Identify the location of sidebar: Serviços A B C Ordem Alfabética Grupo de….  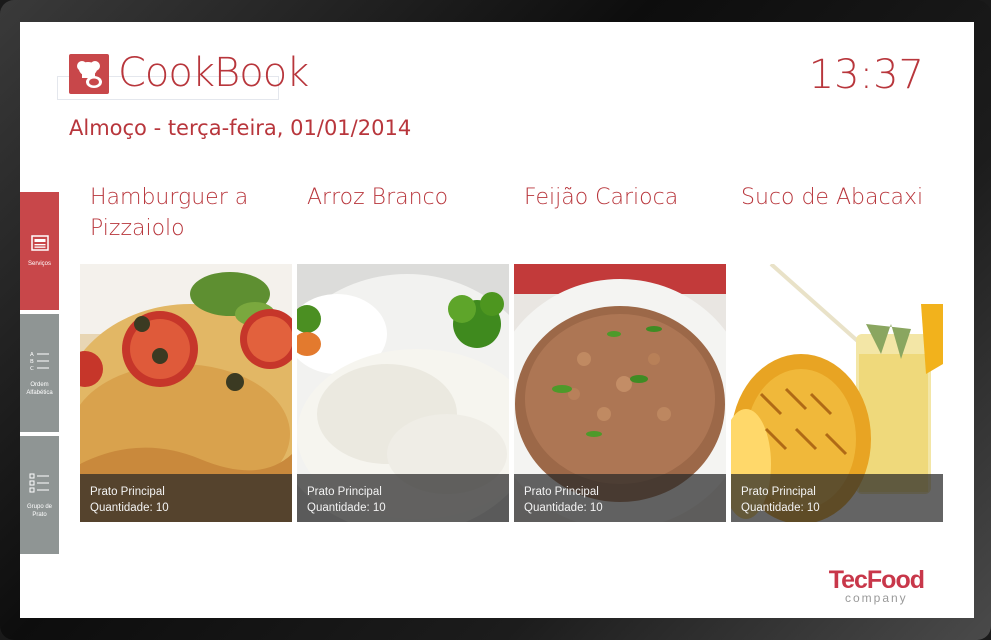
(39, 373).